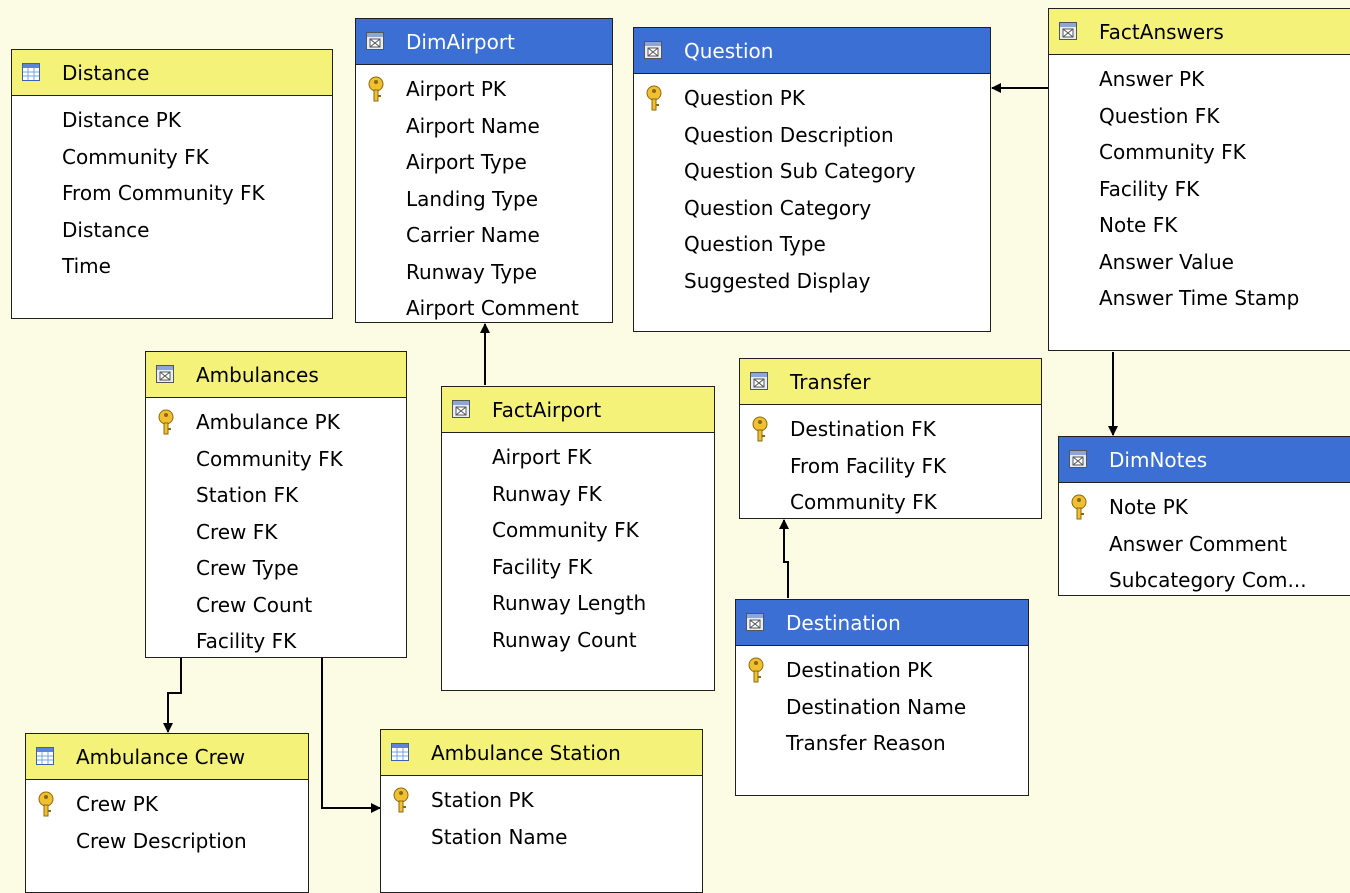 This screenshot has height=893, width=1350. I want to click on column-row: Time, so click(172, 266).